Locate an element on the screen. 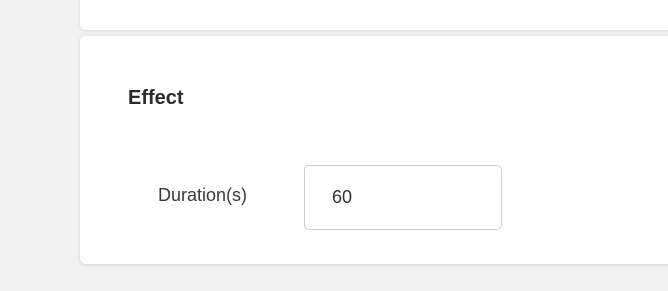 The image size is (668, 291). duration-label: Duration(s) is located at coordinates (203, 195).